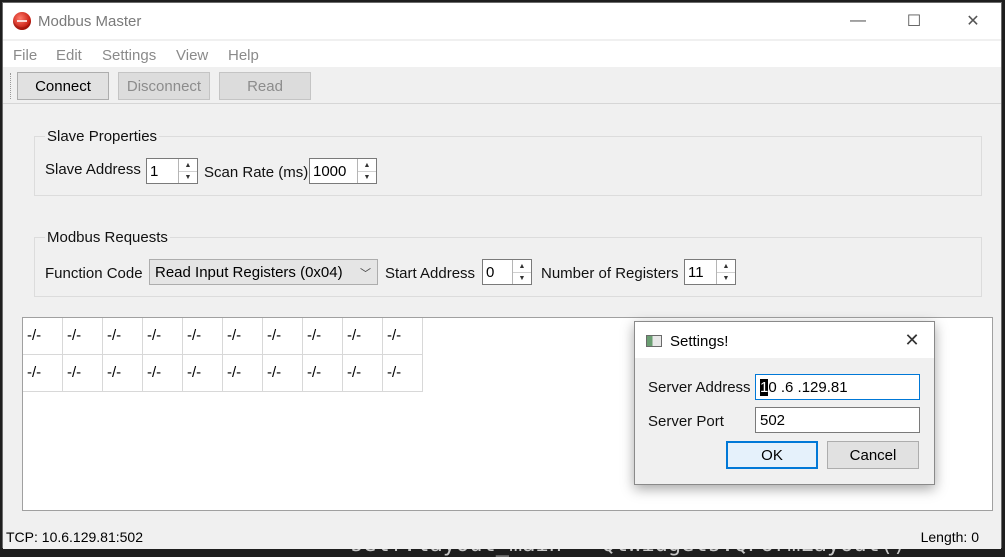  What do you see at coordinates (22, 21) in the screenshot?
I see `app-icon` at bounding box center [22, 21].